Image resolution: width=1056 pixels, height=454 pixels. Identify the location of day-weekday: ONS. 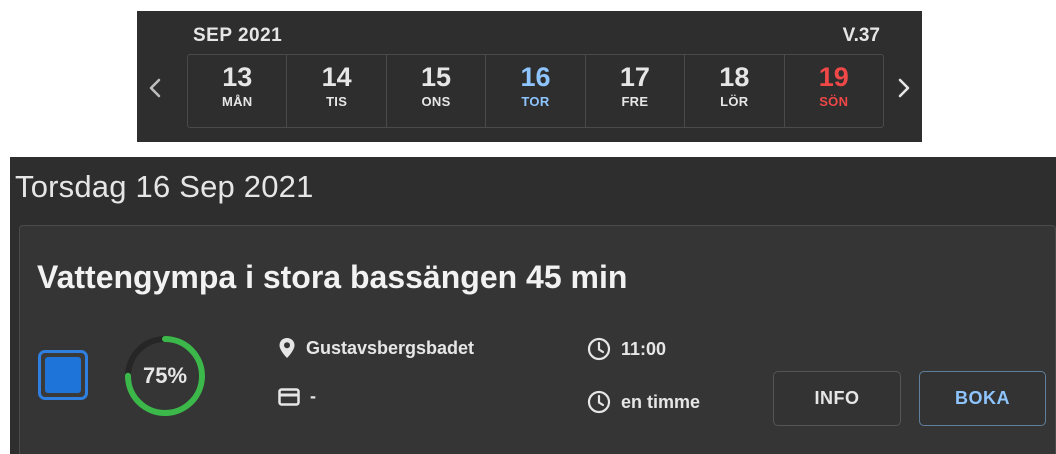
(436, 101).